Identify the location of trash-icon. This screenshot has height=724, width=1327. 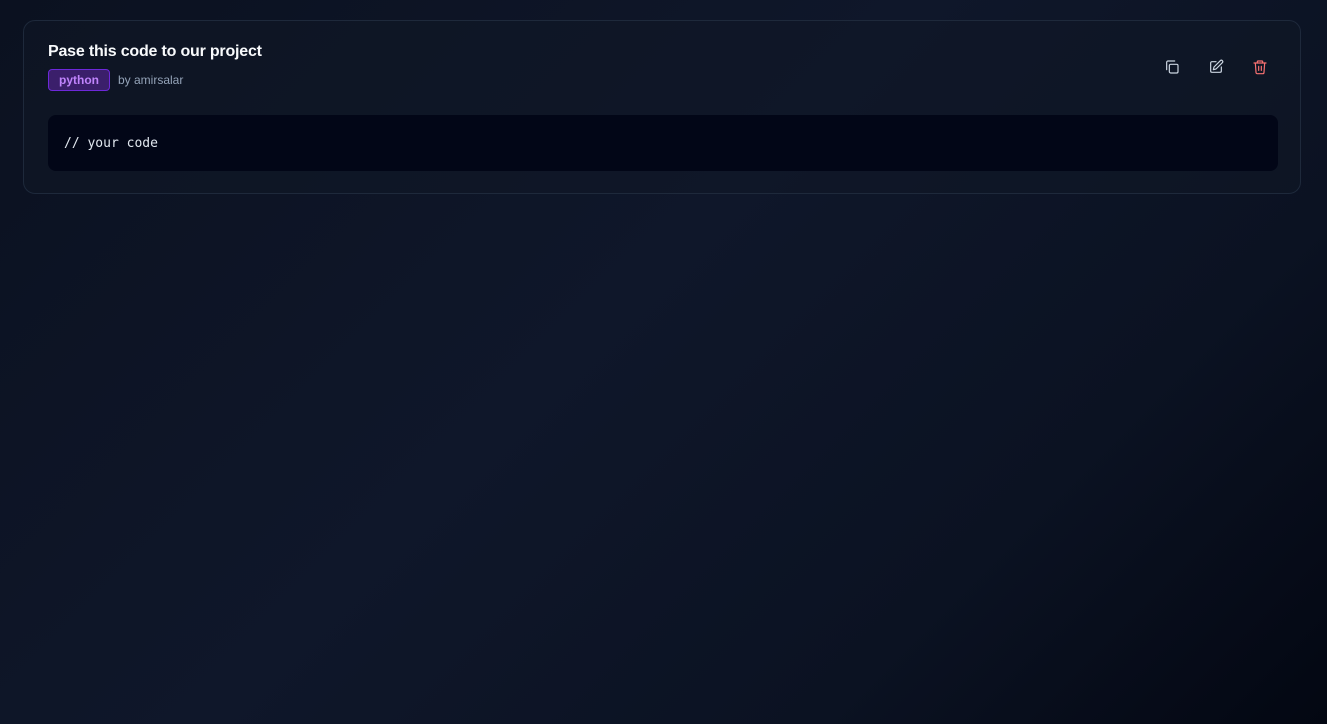
(1260, 67).